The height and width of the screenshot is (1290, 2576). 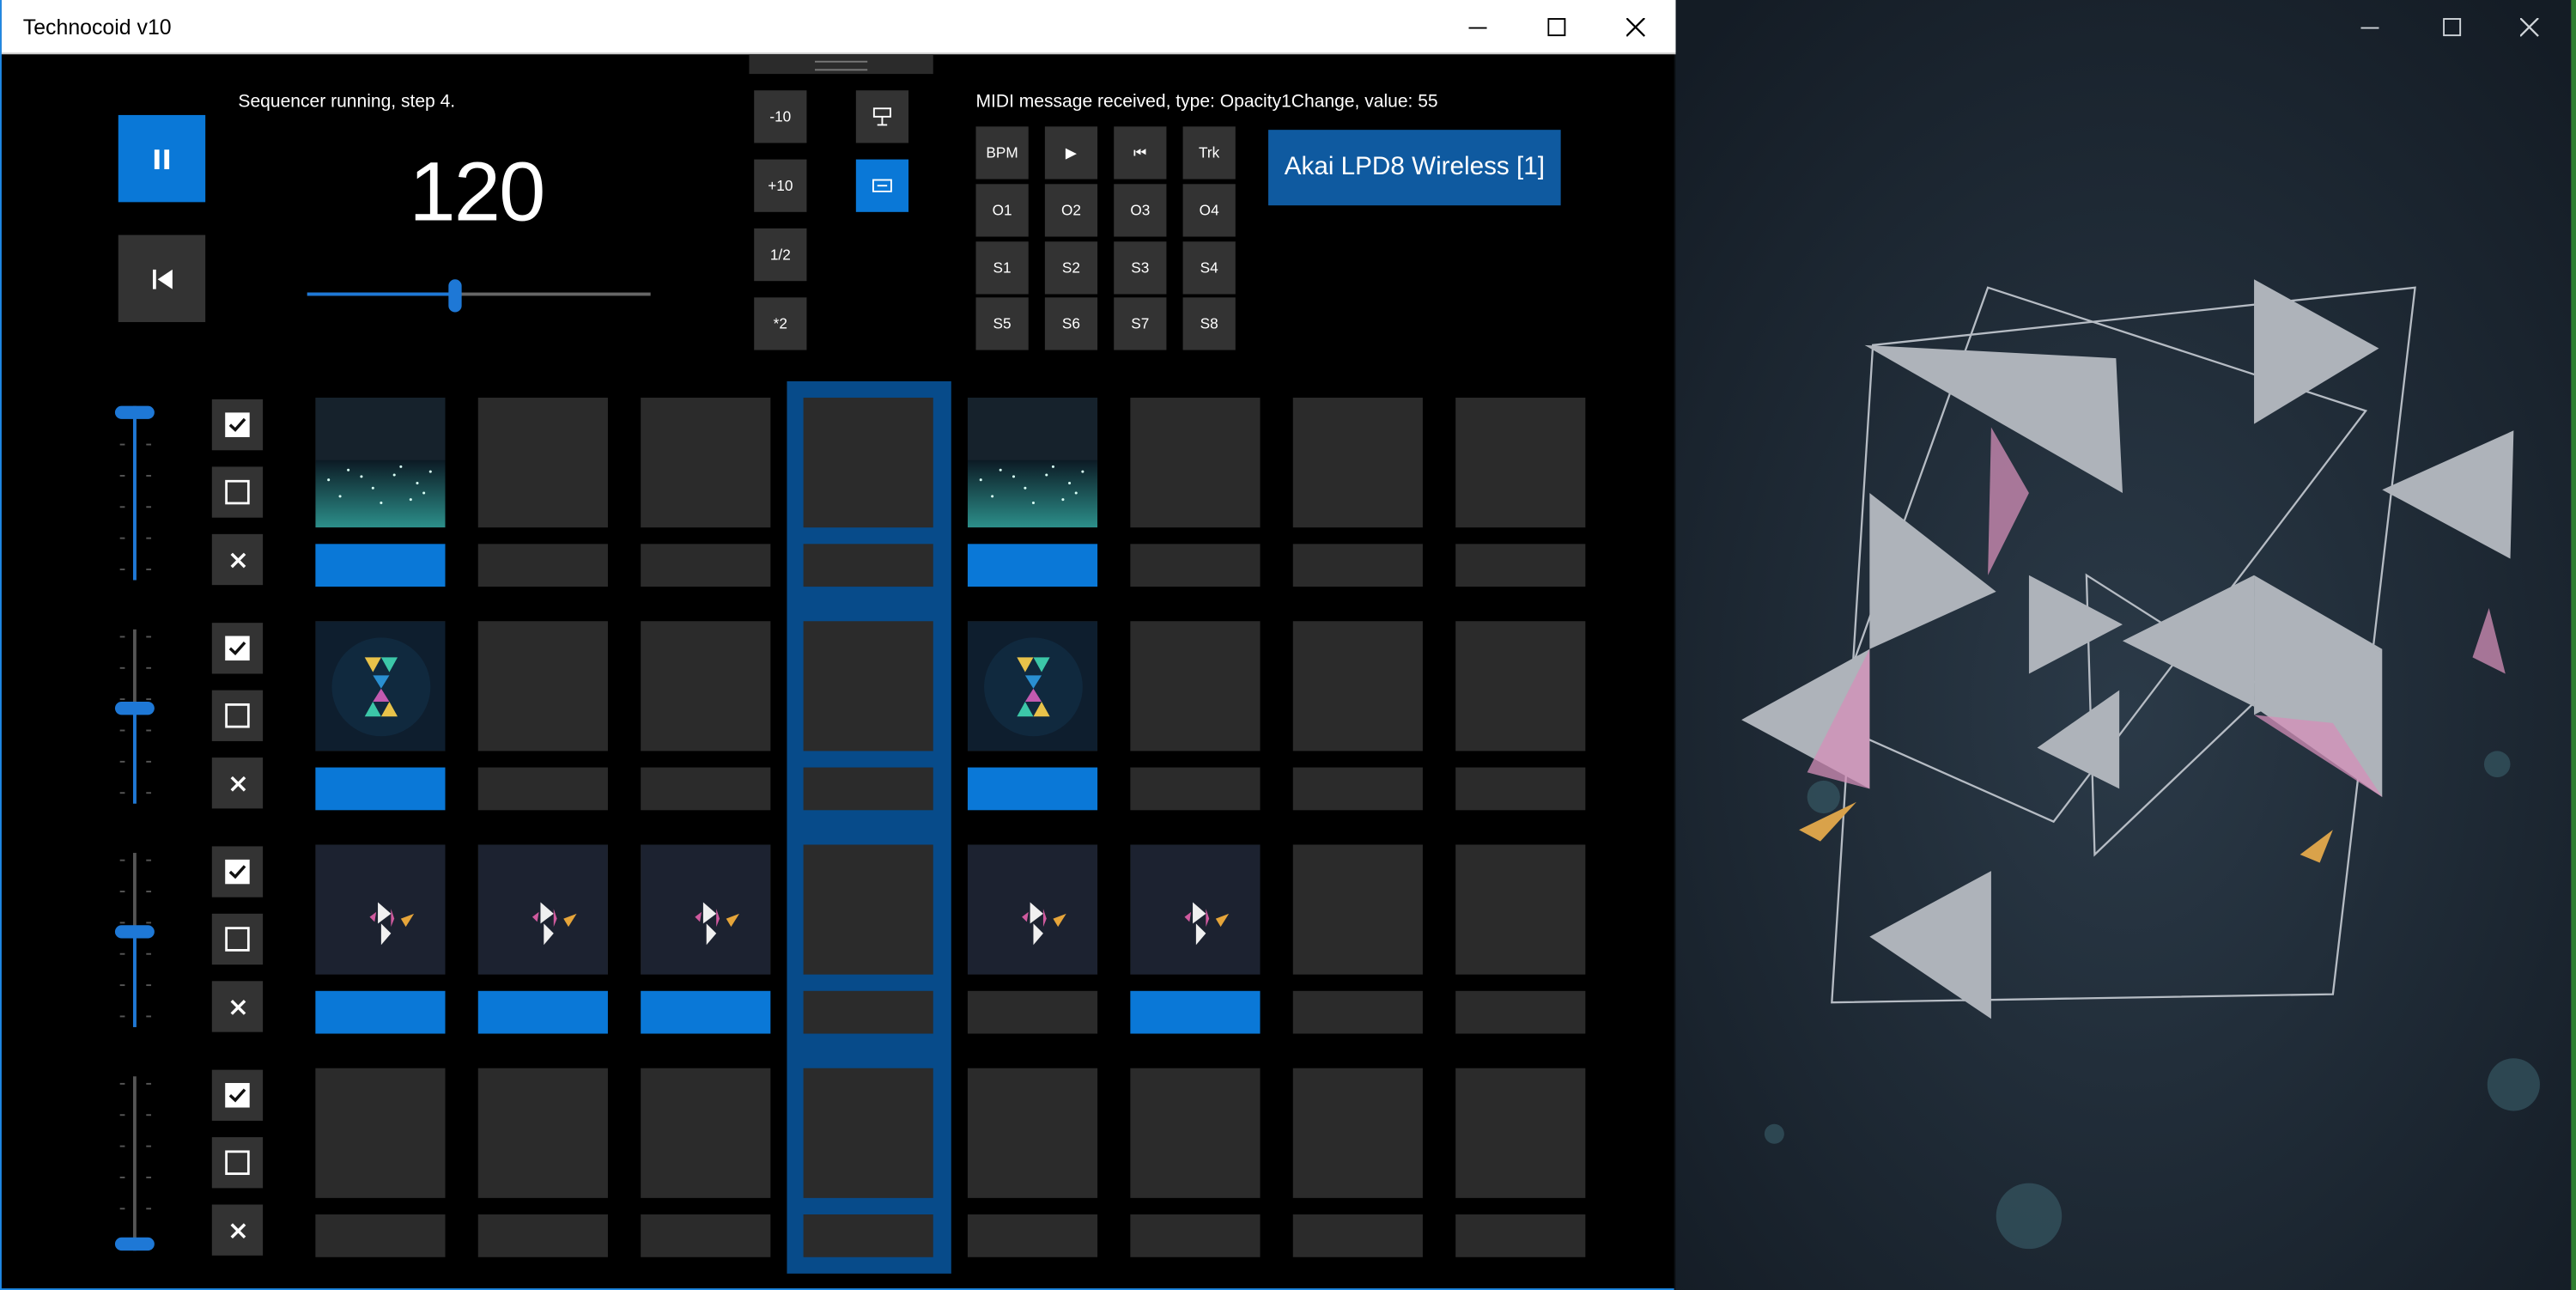 I want to click on title-bar: Technocoid v10, so click(x=839, y=28).